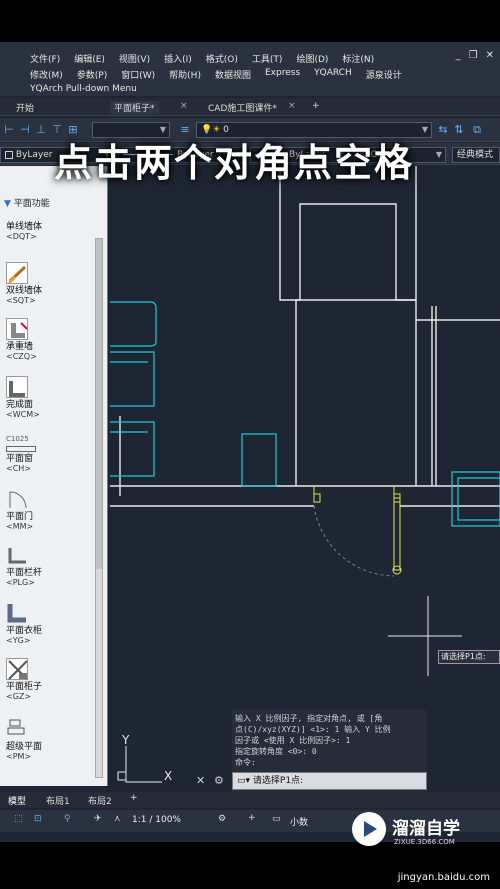 This screenshot has height=889, width=500. Describe the element at coordinates (252, 818) in the screenshot. I see `plus-icon: +` at that location.